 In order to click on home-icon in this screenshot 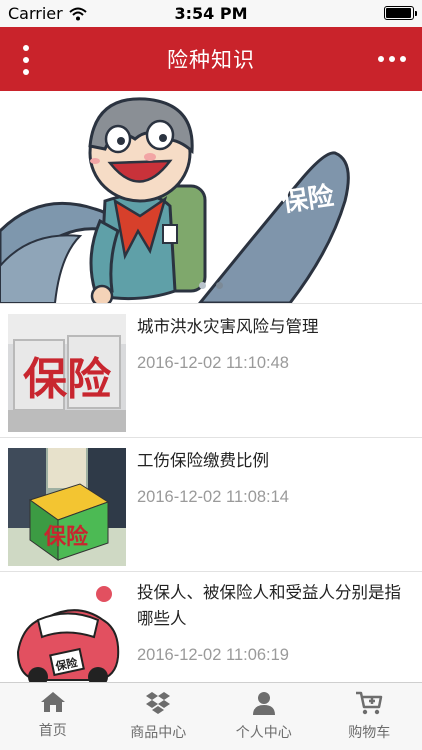, I will do `click(52, 702)`.